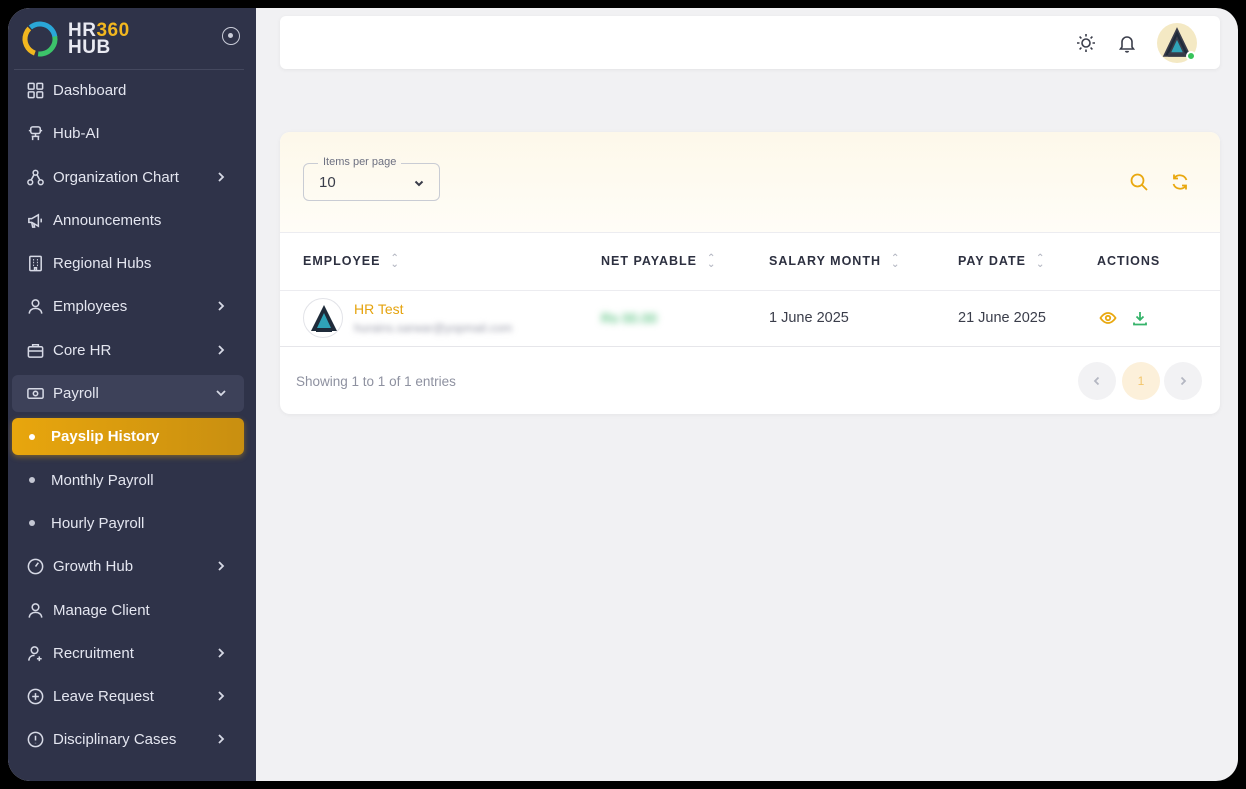 This screenshot has height=789, width=1246. What do you see at coordinates (103, 697) in the screenshot?
I see `sidebar-item-label: Leave Request` at bounding box center [103, 697].